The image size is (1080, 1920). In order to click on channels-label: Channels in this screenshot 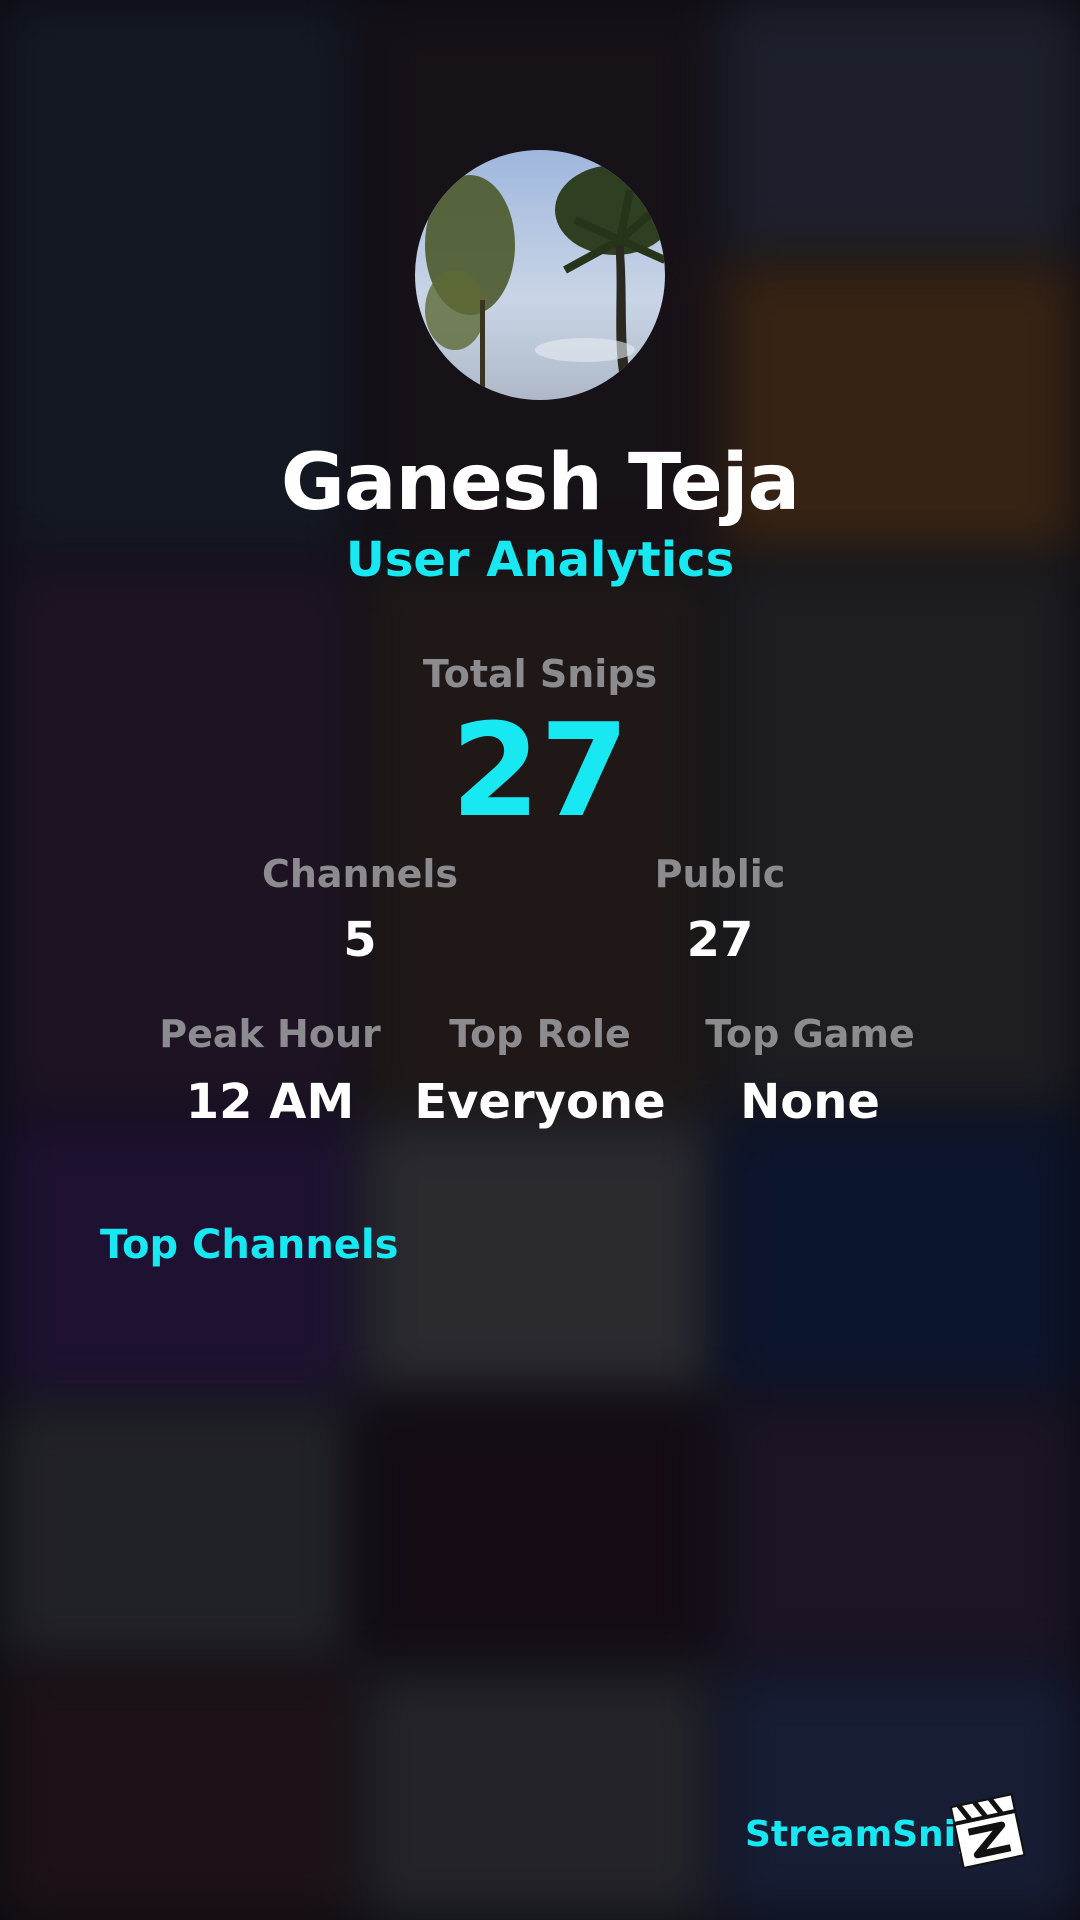, I will do `click(360, 874)`.